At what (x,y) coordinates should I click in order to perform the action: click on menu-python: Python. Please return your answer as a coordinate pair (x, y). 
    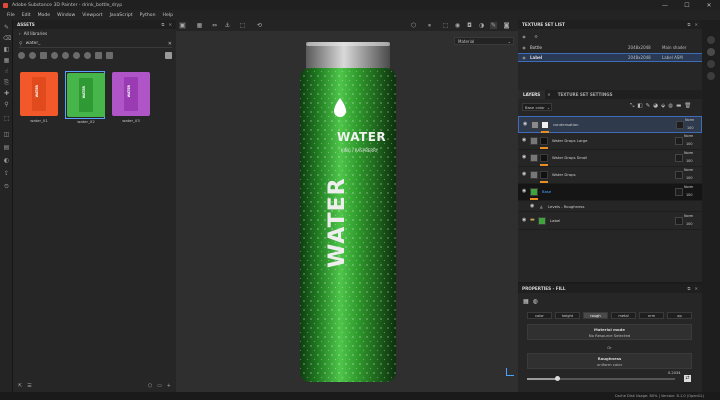
    Looking at the image, I should click on (148, 15).